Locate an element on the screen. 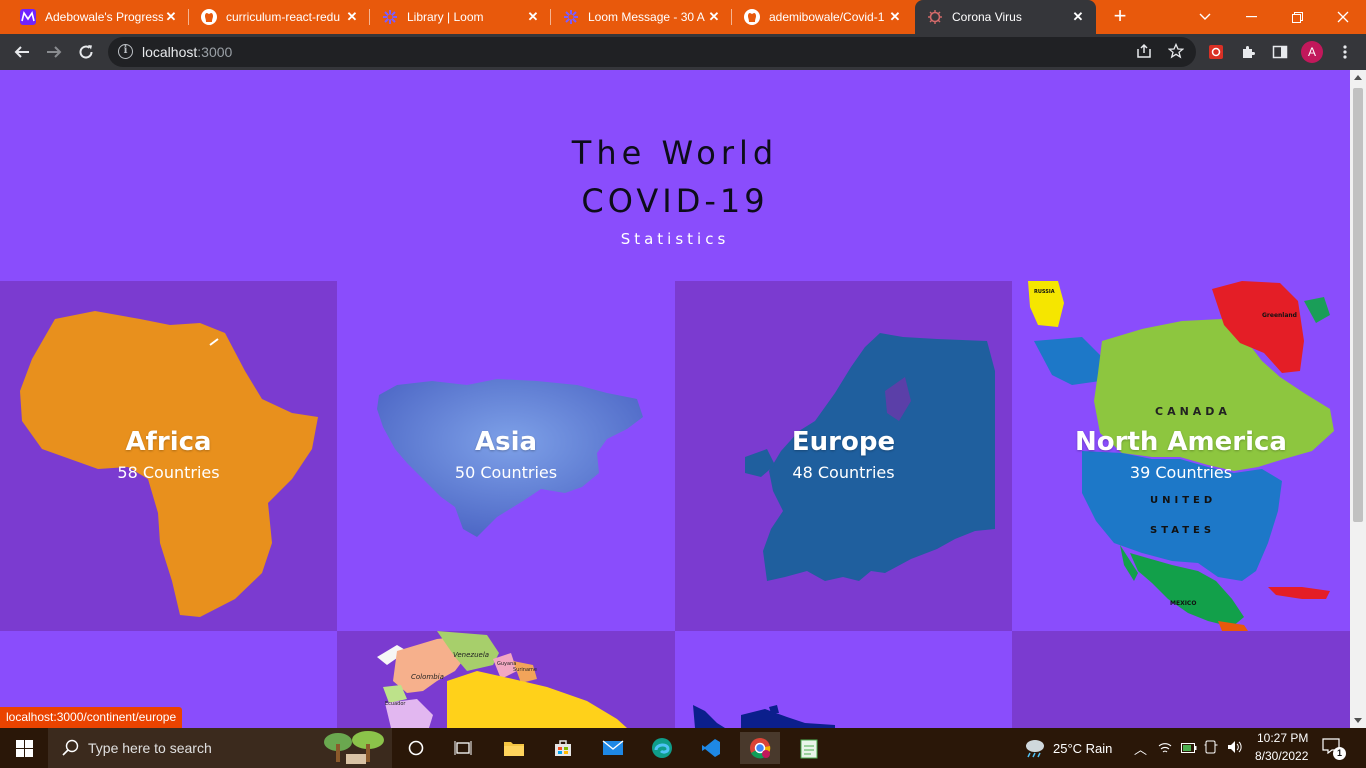  mail-icon is located at coordinates (613, 748).